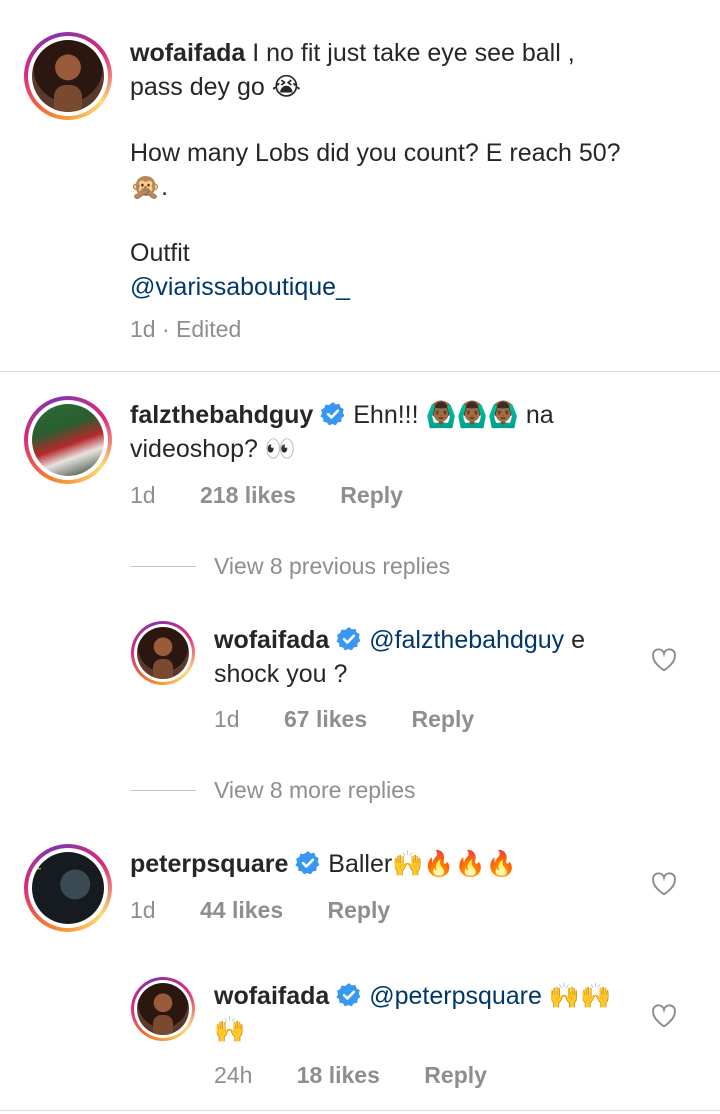 This screenshot has height=1114, width=720. Describe the element at coordinates (400, 657) in the screenshot. I see `reply-text: wofaifada @falzthebahdguy e shock you ?` at that location.